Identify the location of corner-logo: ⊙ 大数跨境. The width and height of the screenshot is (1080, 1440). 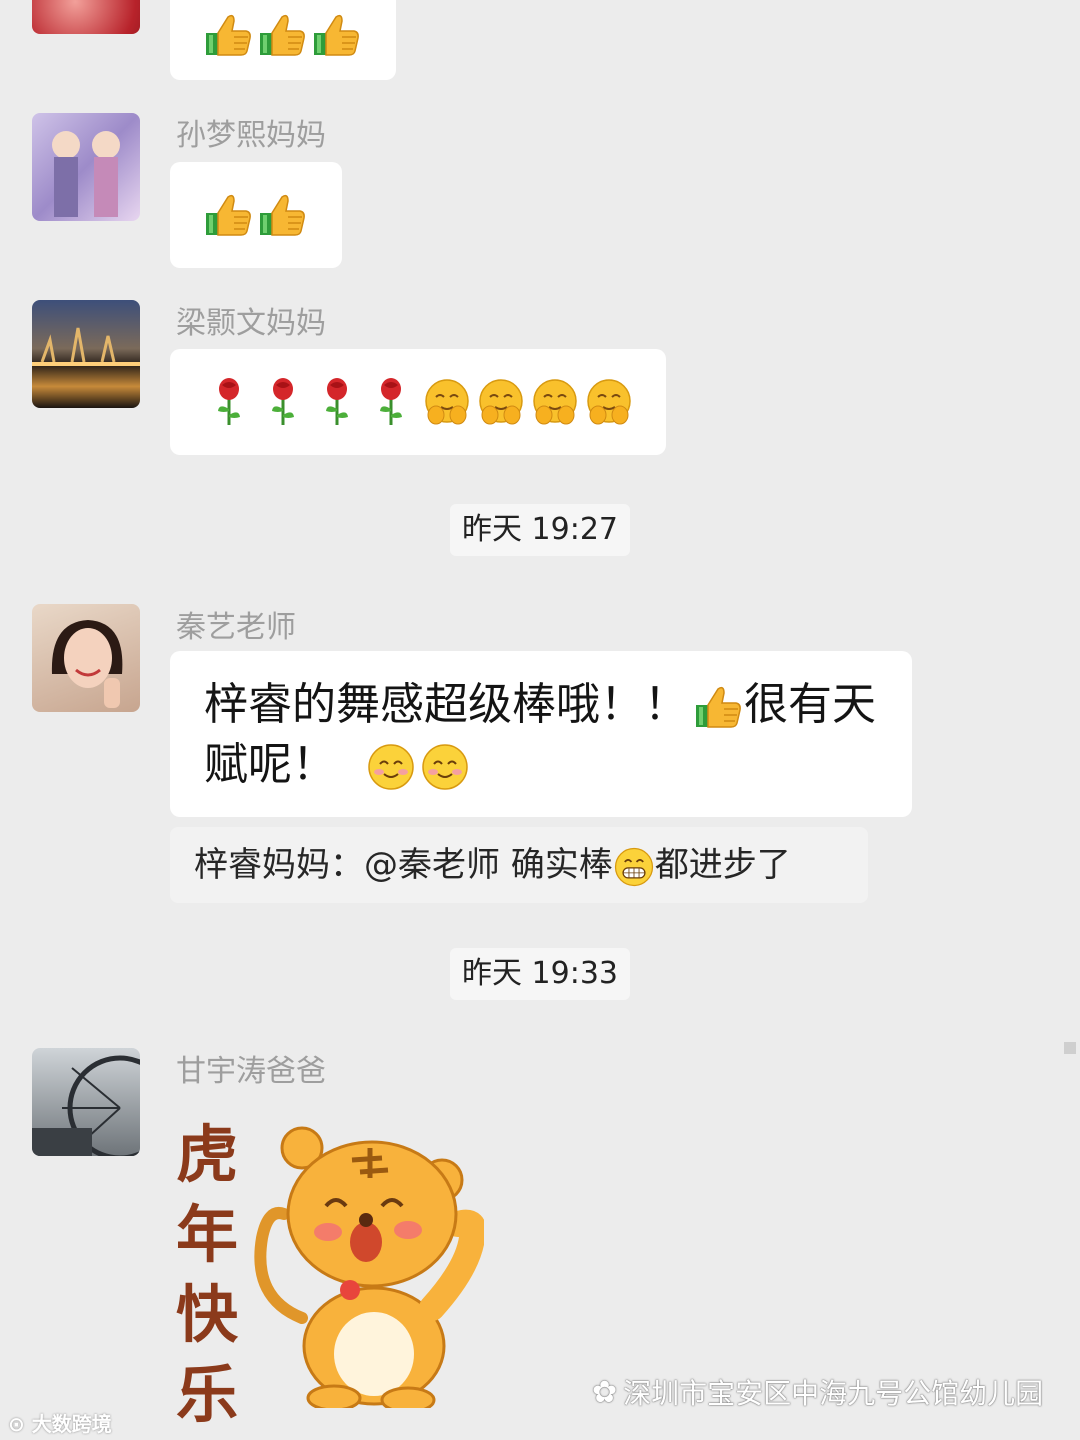
(60, 1422).